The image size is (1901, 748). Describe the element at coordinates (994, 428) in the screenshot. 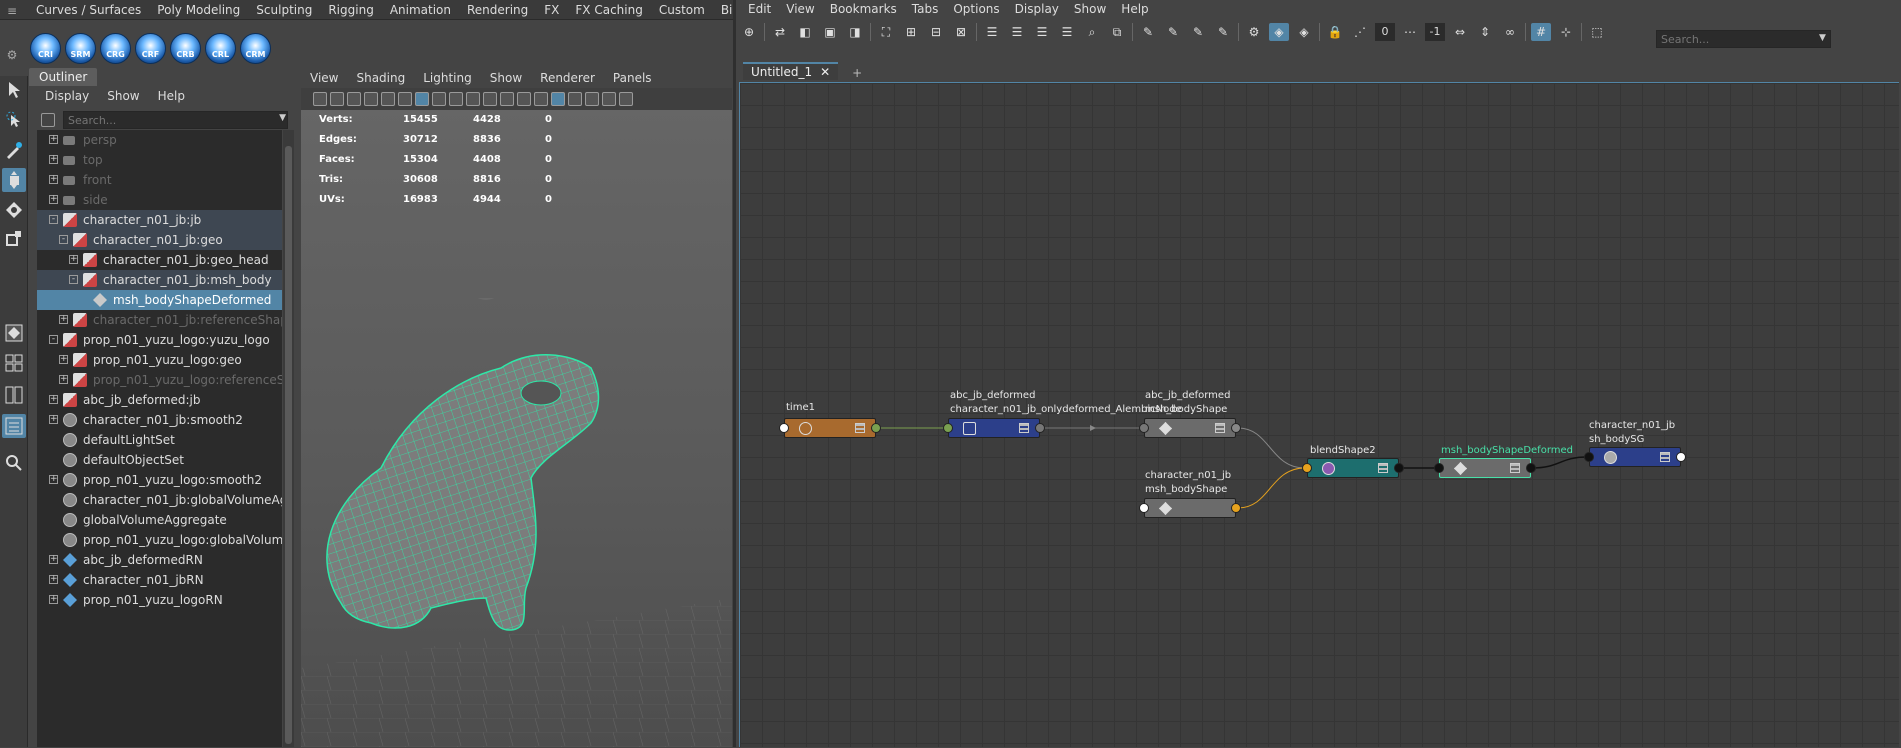

I see `node-alembic` at that location.